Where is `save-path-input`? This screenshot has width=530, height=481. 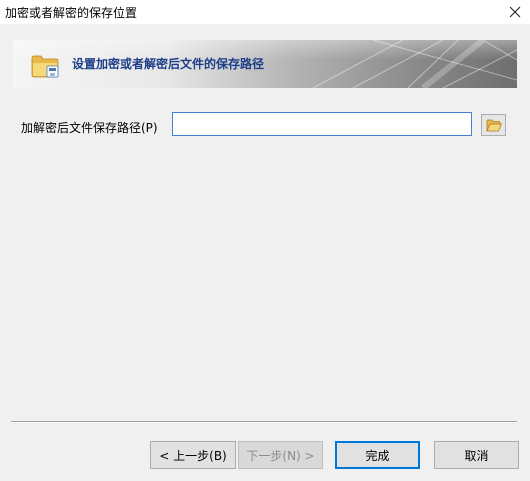
save-path-input is located at coordinates (322, 124).